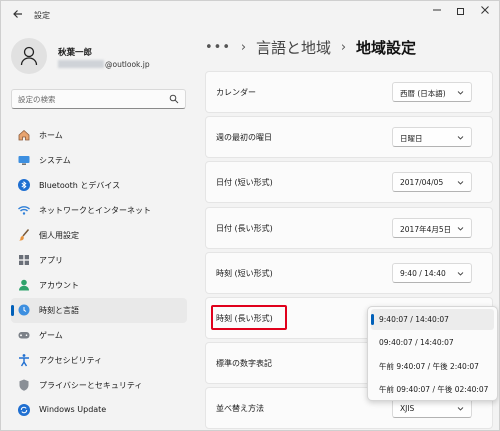  What do you see at coordinates (407, 409) in the screenshot?
I see `dropdown-value: XJIS` at bounding box center [407, 409].